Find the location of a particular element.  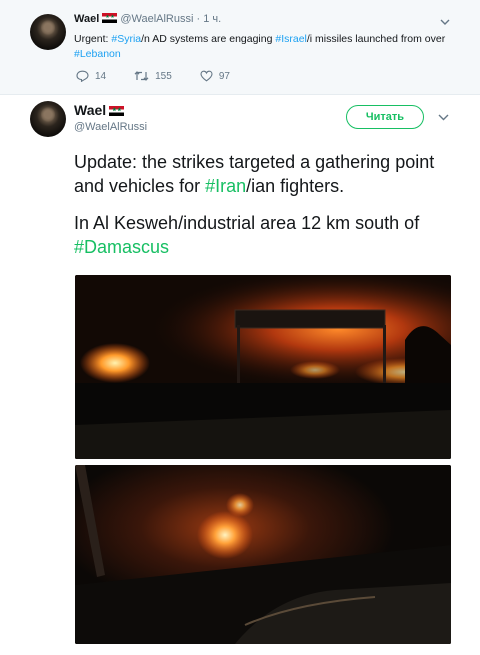

retweet-count: 155 is located at coordinates (163, 76).